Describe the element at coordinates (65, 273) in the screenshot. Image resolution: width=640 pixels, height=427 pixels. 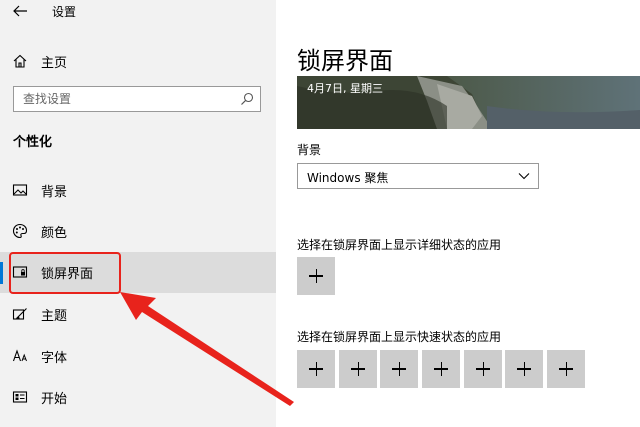
I see `annotation-highlight-box` at that location.